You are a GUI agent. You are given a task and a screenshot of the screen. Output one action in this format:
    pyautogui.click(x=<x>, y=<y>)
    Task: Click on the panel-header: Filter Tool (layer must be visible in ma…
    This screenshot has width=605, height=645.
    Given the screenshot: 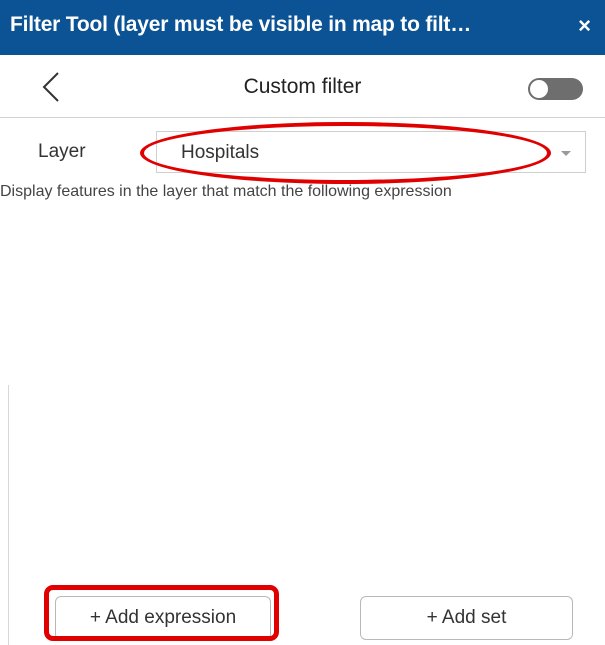 What is the action you would take?
    pyautogui.click(x=302, y=27)
    